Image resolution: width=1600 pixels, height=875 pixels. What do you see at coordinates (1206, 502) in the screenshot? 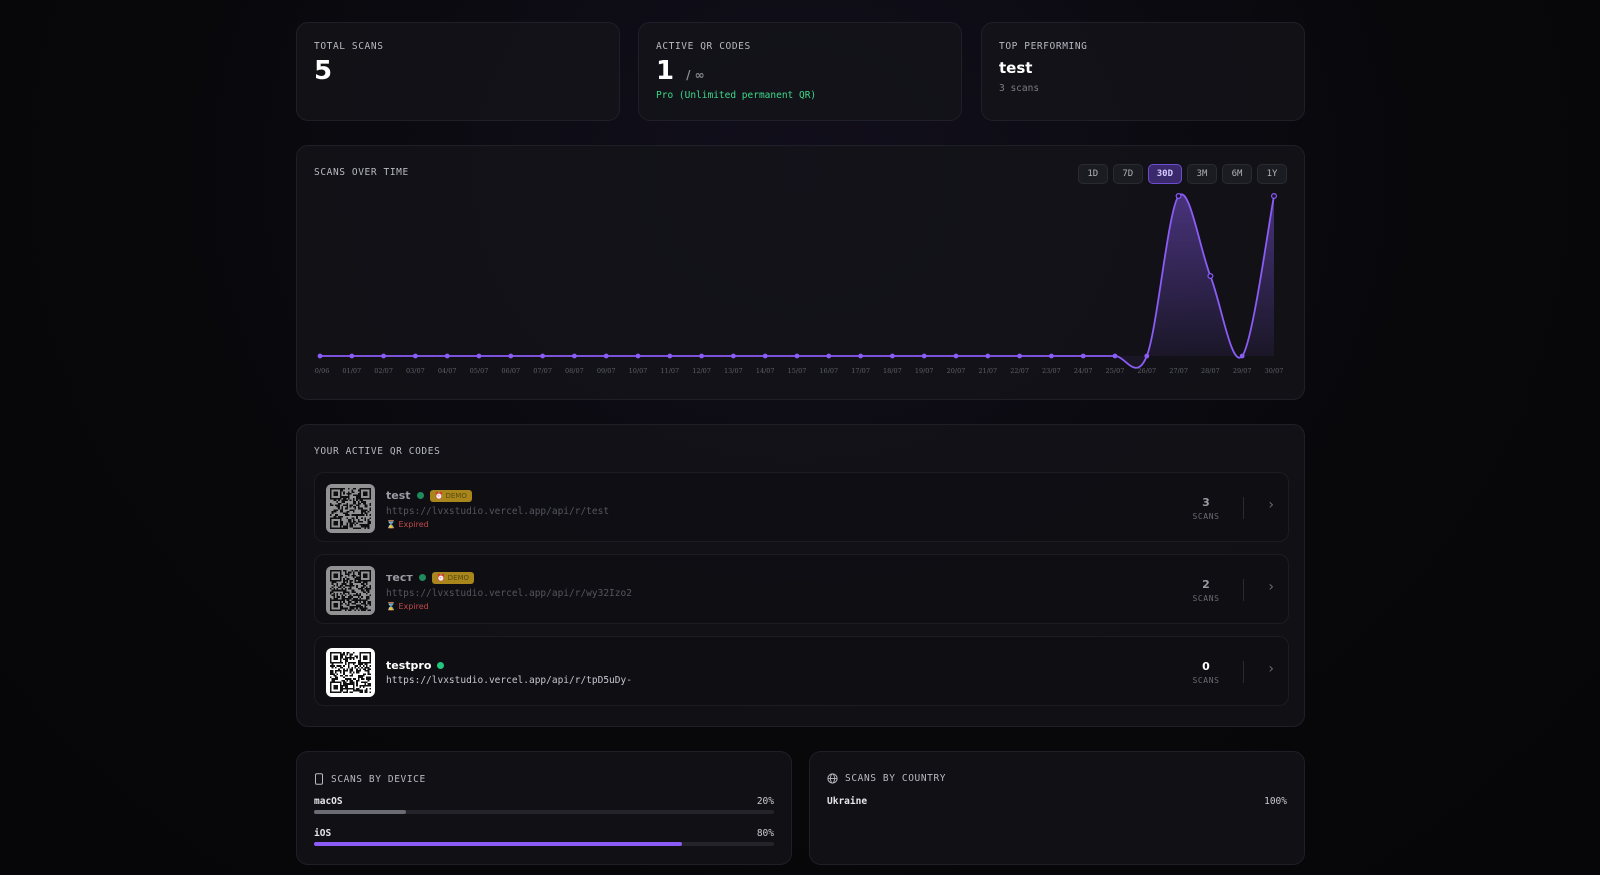
I see `scan-count-value: 3` at bounding box center [1206, 502].